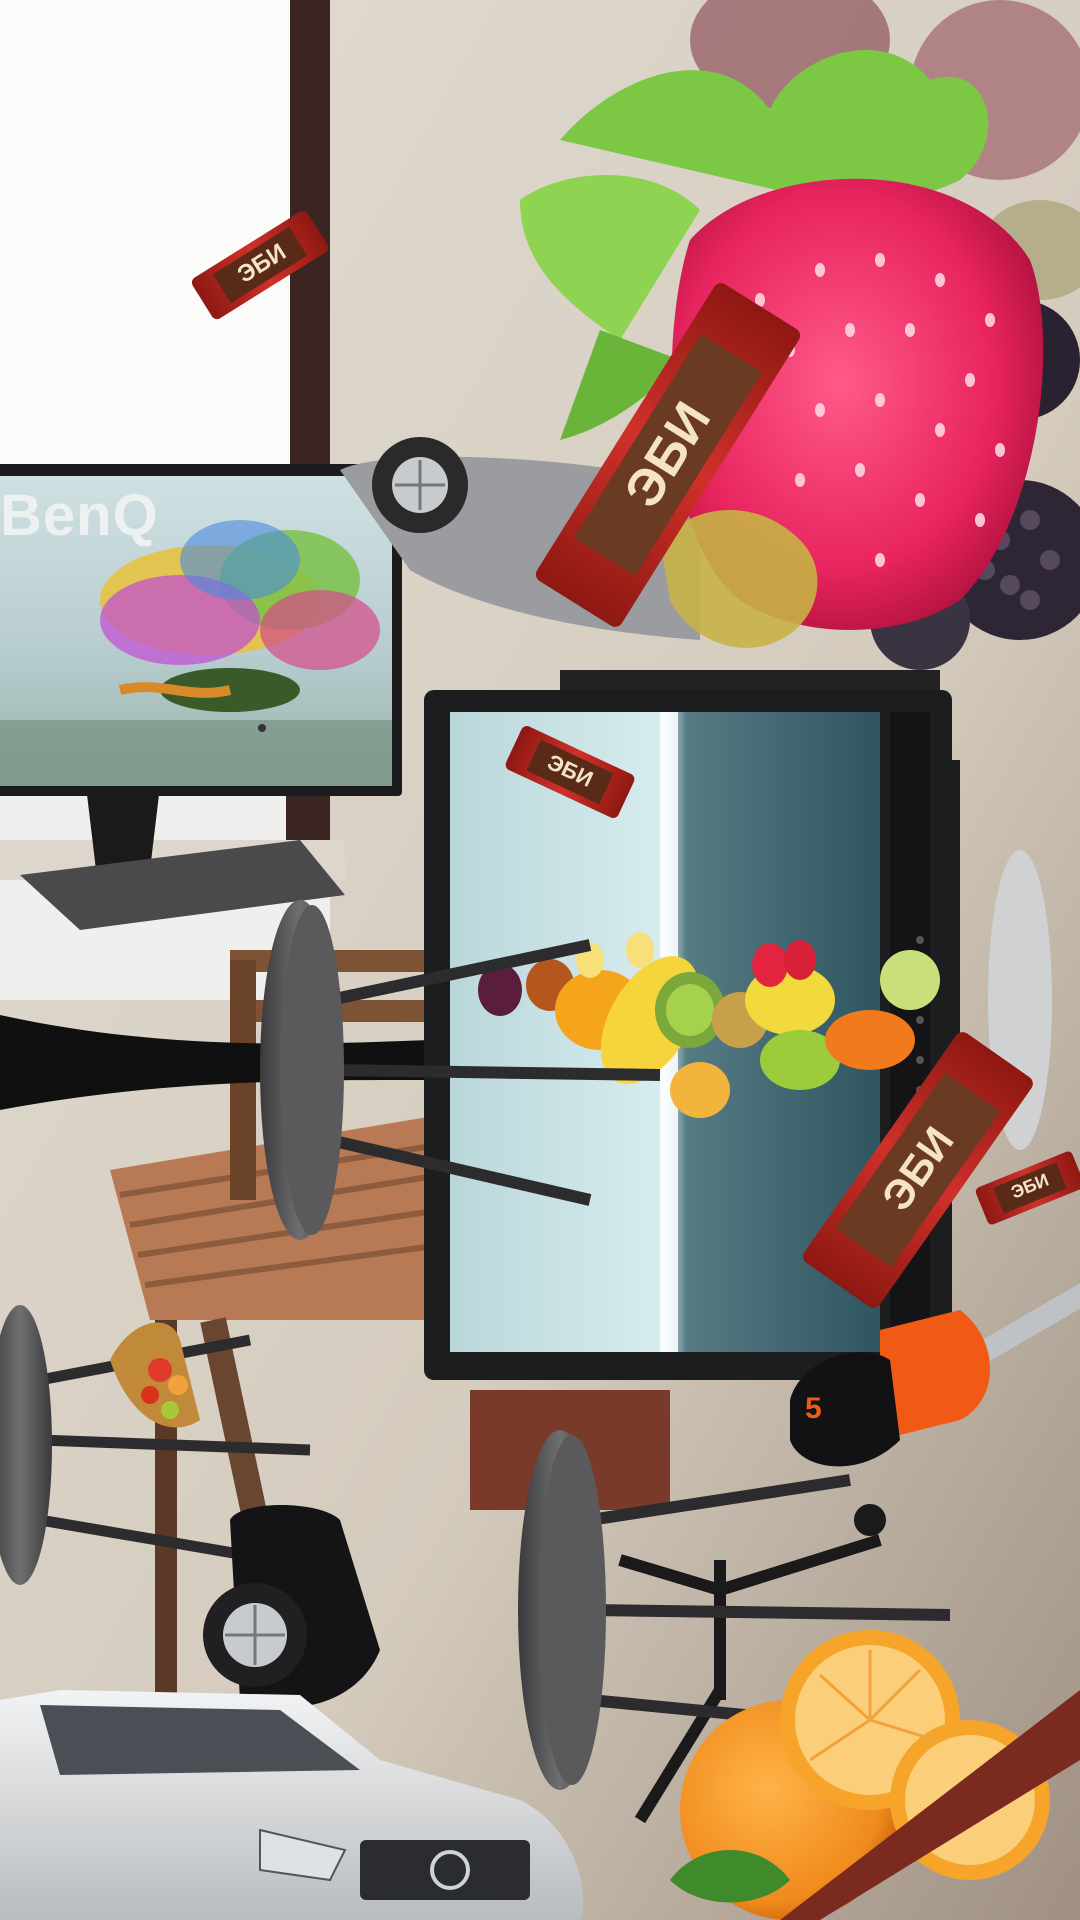 The height and width of the screenshot is (1920, 1080). What do you see at coordinates (813, 1408) in the screenshot?
I see `screwdriver-label: 5` at bounding box center [813, 1408].